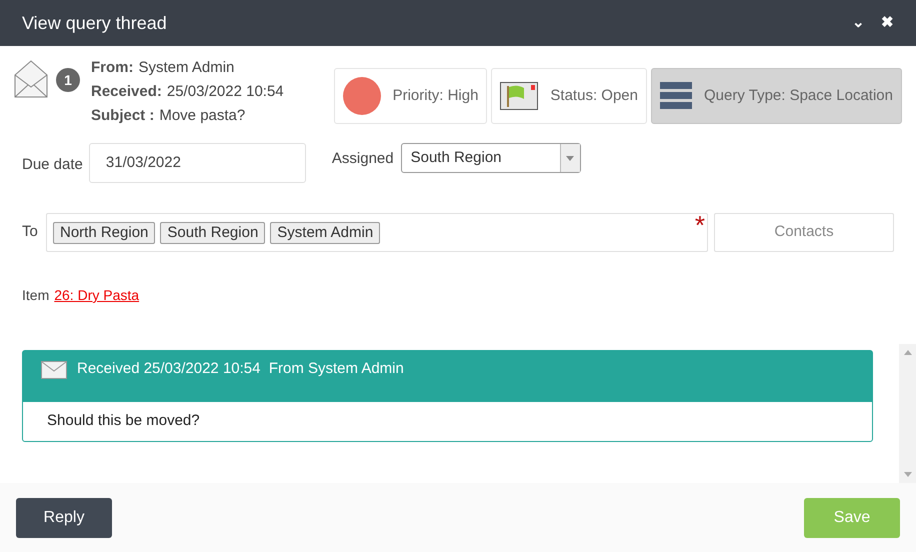  What do you see at coordinates (225, 91) in the screenshot?
I see `field-value: 25/03/2022 10:54` at bounding box center [225, 91].